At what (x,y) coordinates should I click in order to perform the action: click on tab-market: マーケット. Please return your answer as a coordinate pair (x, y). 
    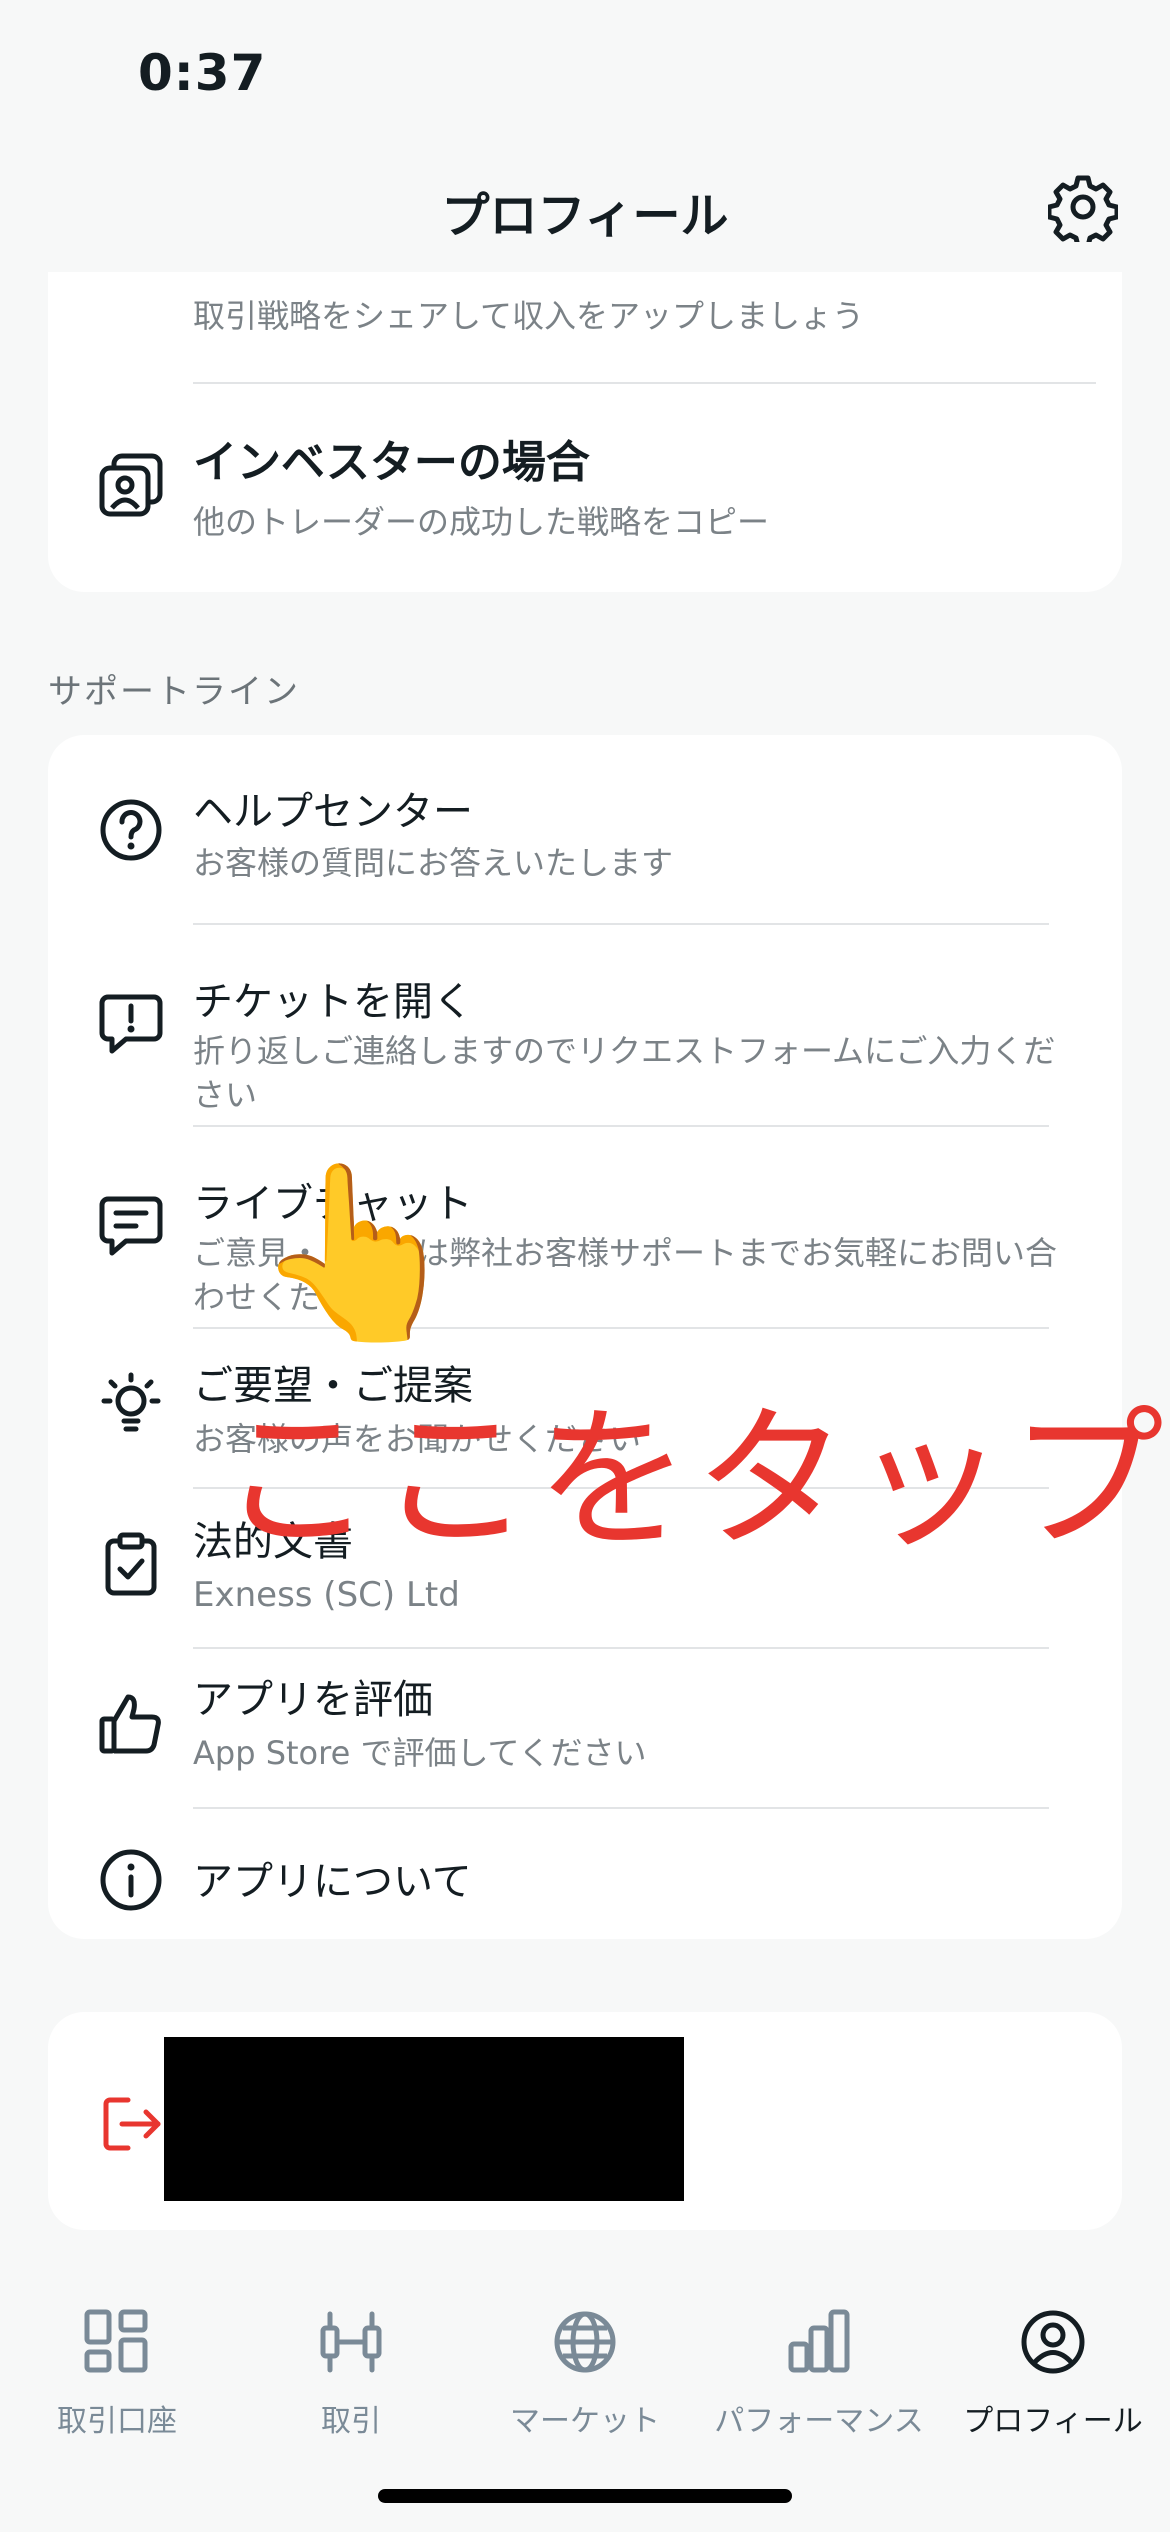
    Looking at the image, I should click on (585, 2373).